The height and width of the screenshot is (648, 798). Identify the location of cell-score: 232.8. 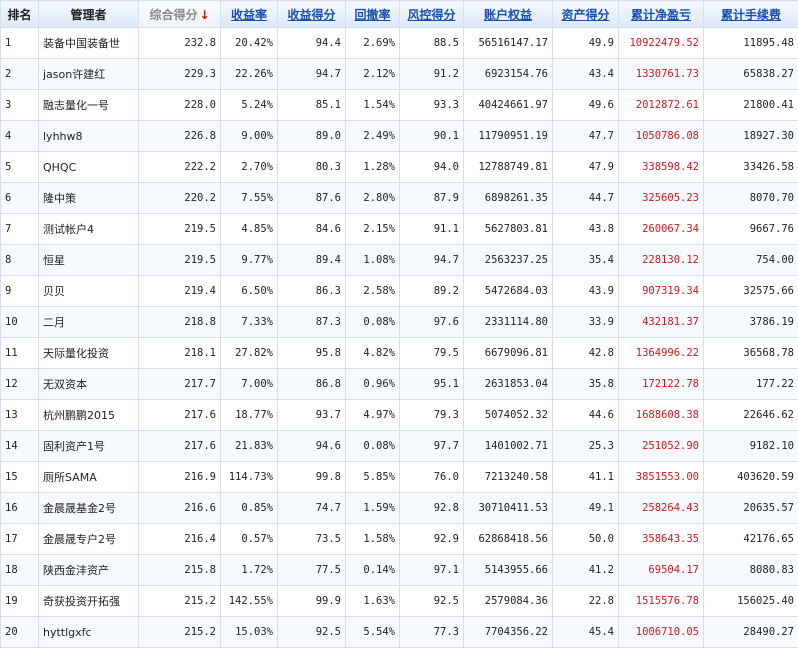
(180, 43).